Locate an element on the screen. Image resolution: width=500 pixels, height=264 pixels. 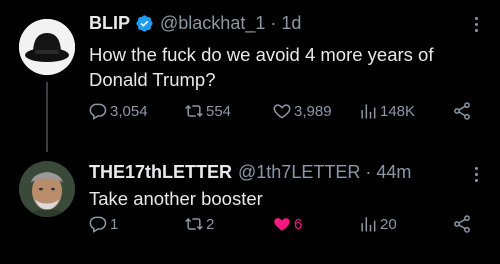
heart-filled-icon is located at coordinates (282, 224).